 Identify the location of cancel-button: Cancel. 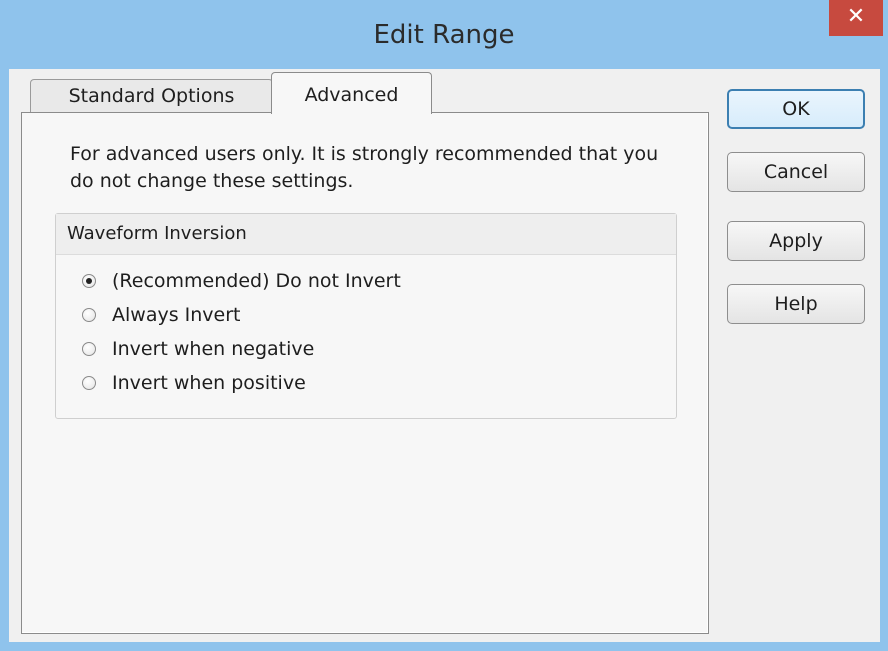
(796, 172).